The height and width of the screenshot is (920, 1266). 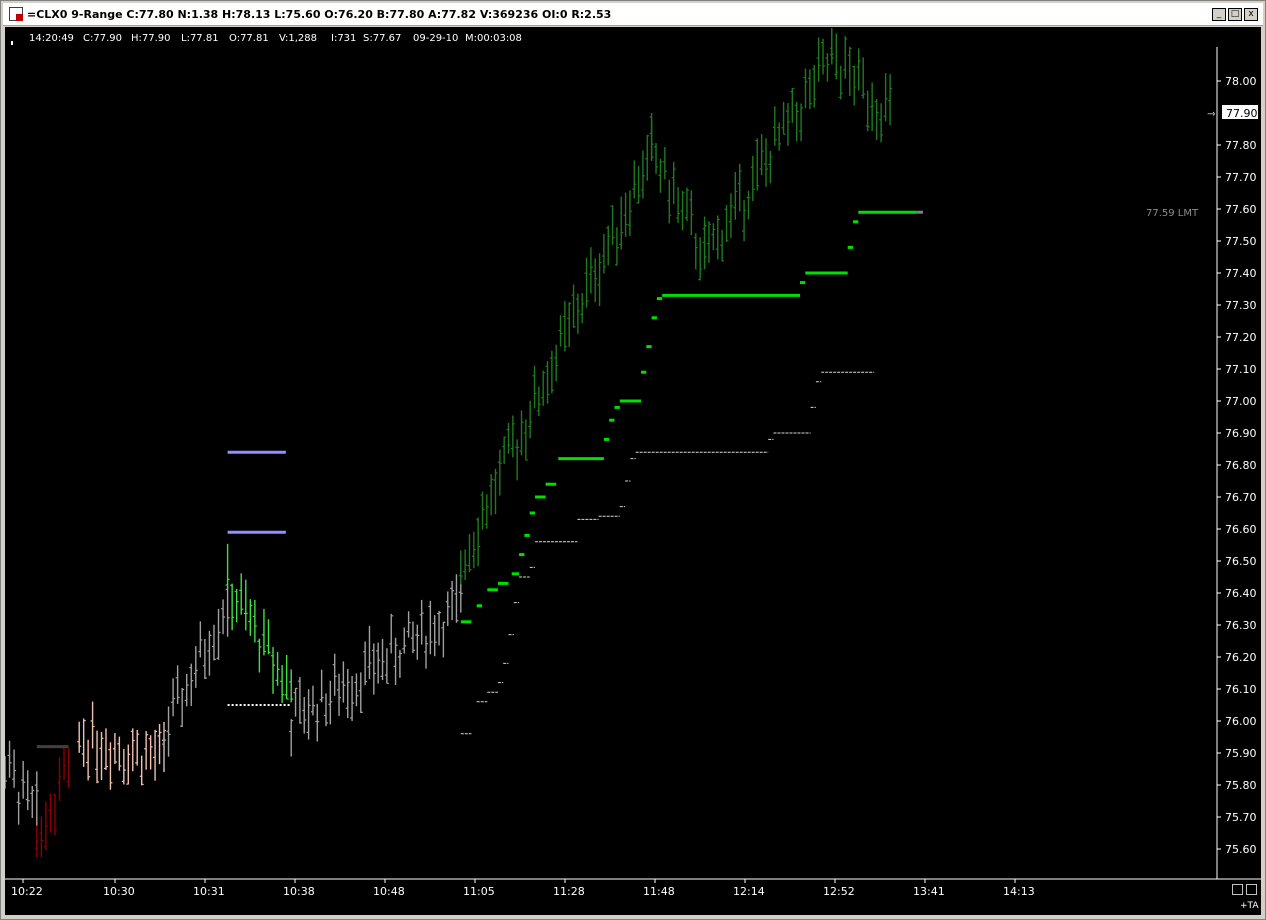 I want to click on info-i: I:731, so click(x=343, y=38).